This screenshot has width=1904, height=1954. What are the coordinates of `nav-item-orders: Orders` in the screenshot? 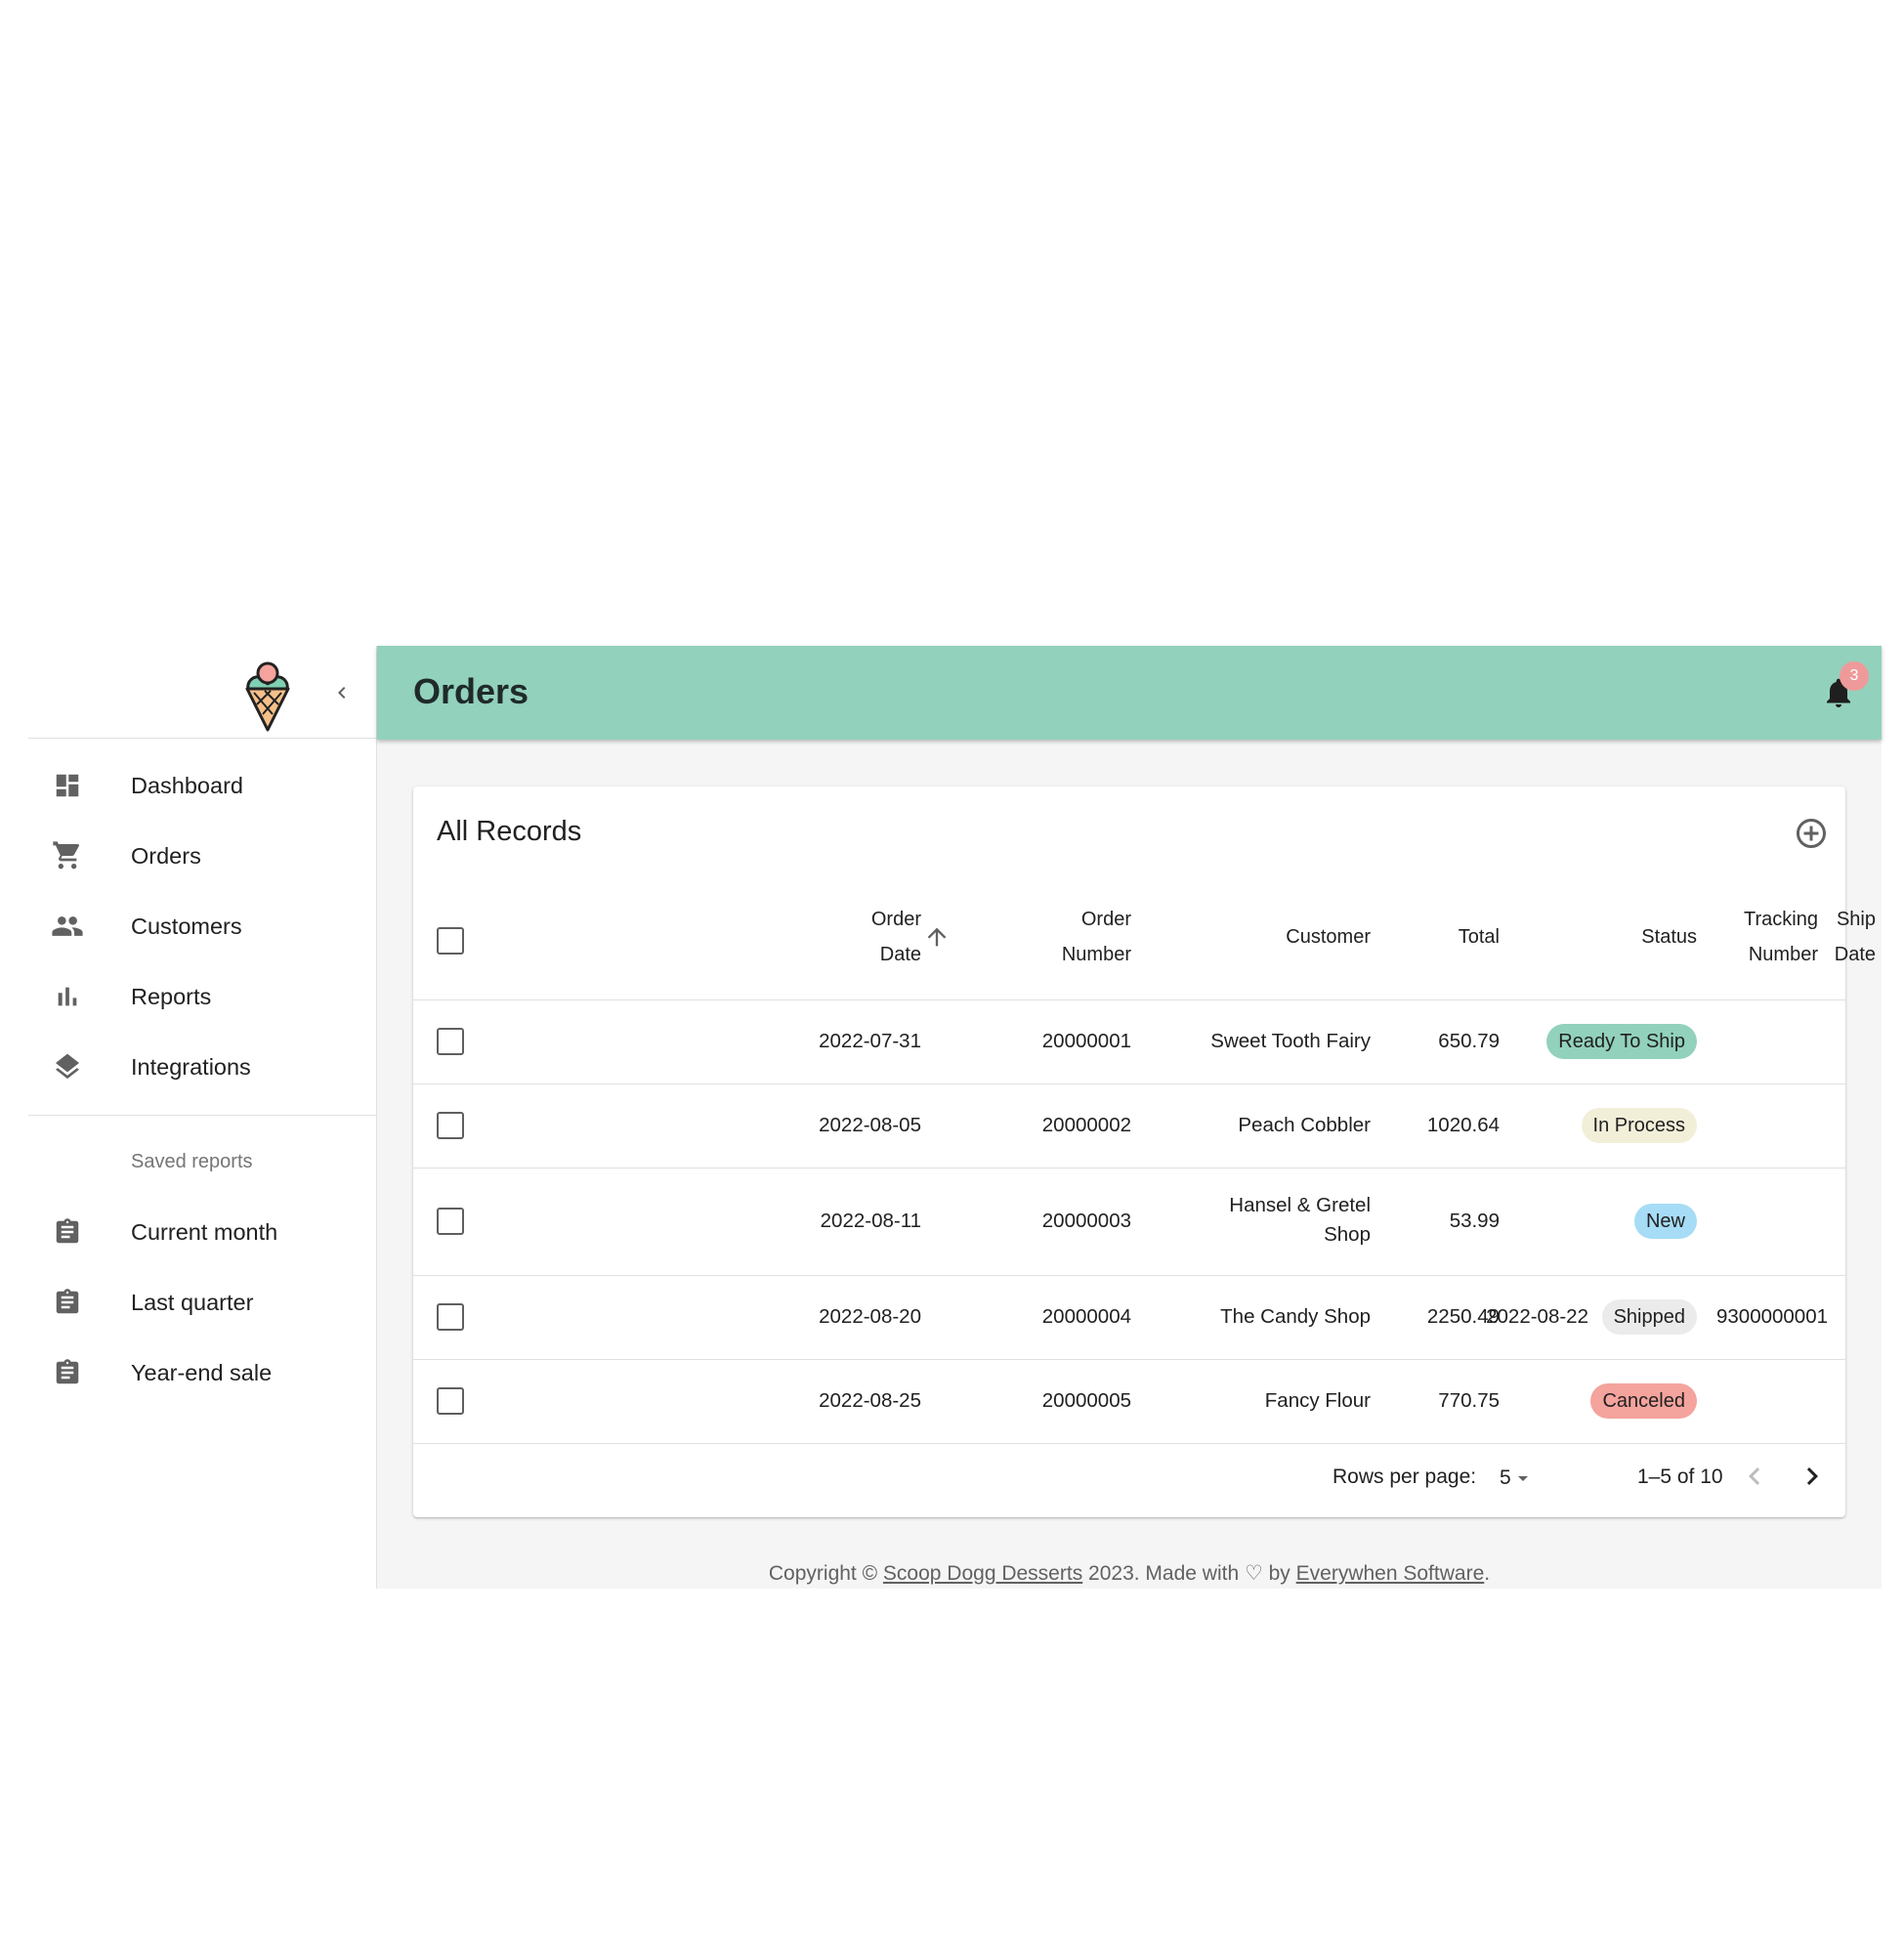 It's located at (202, 856).